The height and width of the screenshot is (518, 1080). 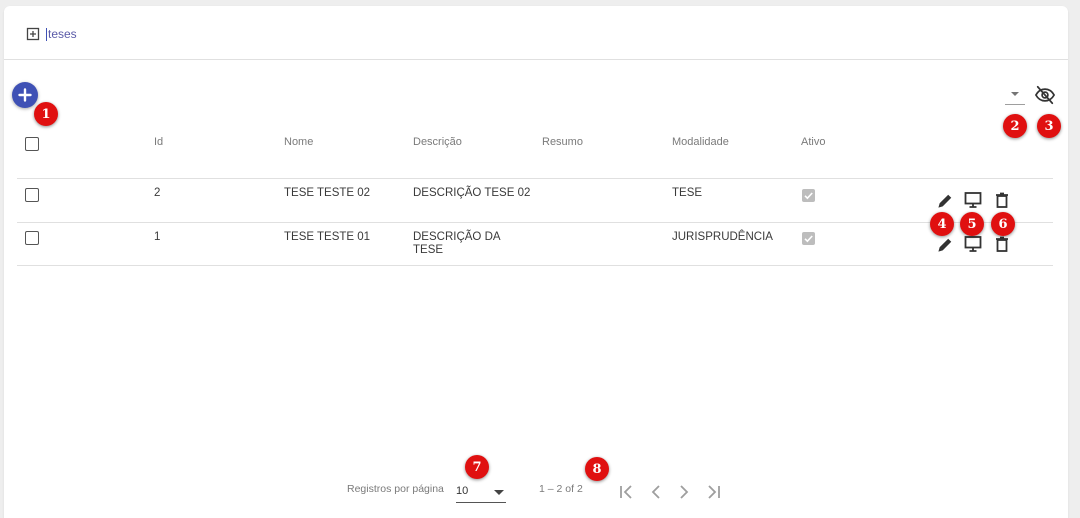 What do you see at coordinates (33, 34) in the screenshot?
I see `add-box-icon` at bounding box center [33, 34].